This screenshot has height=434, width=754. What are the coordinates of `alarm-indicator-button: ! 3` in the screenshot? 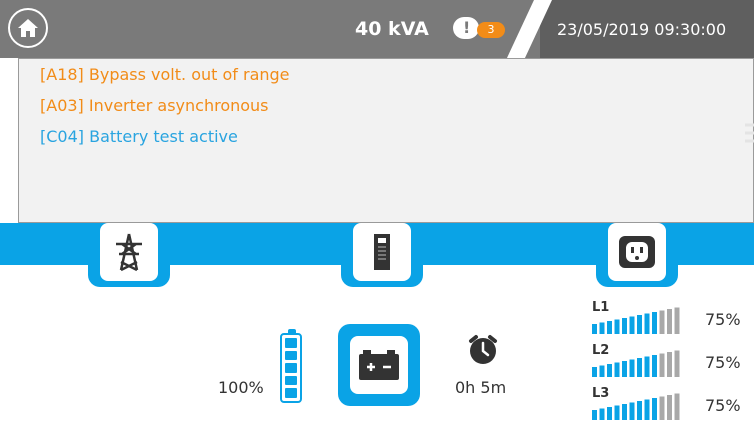 It's located at (480, 29).